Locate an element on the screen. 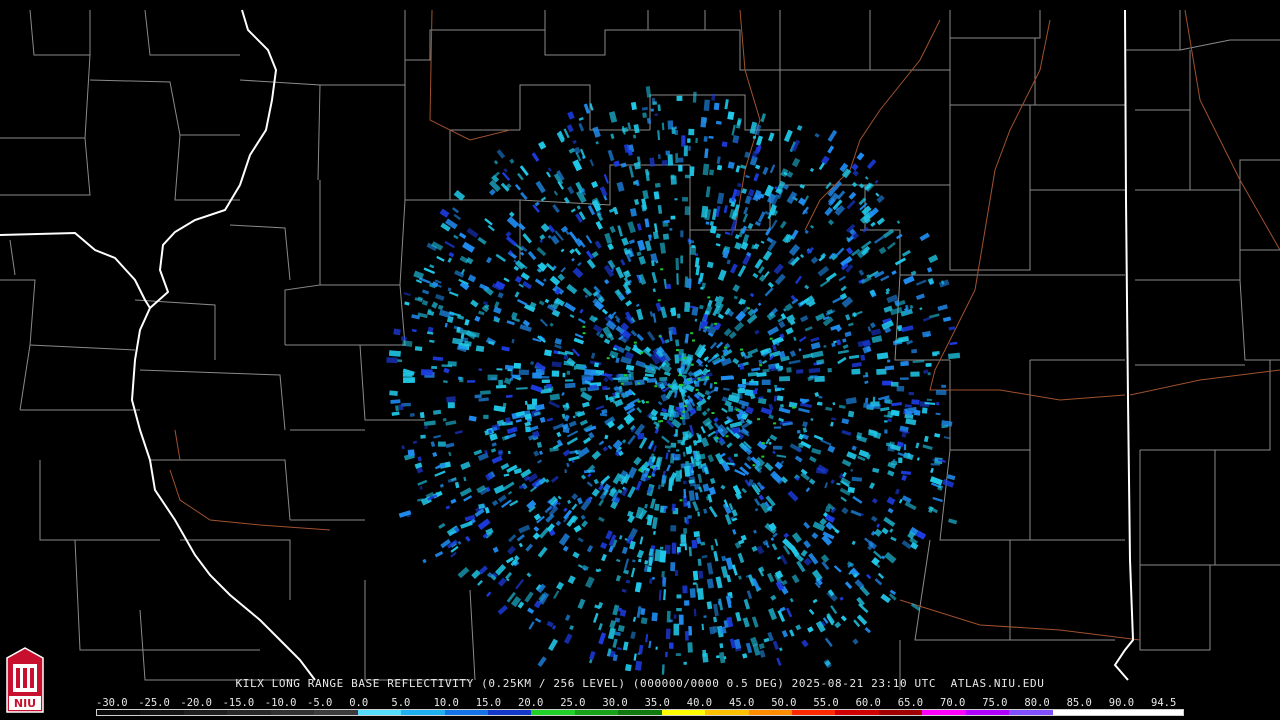  colorbar-label: 60.0 is located at coordinates (868, 703).